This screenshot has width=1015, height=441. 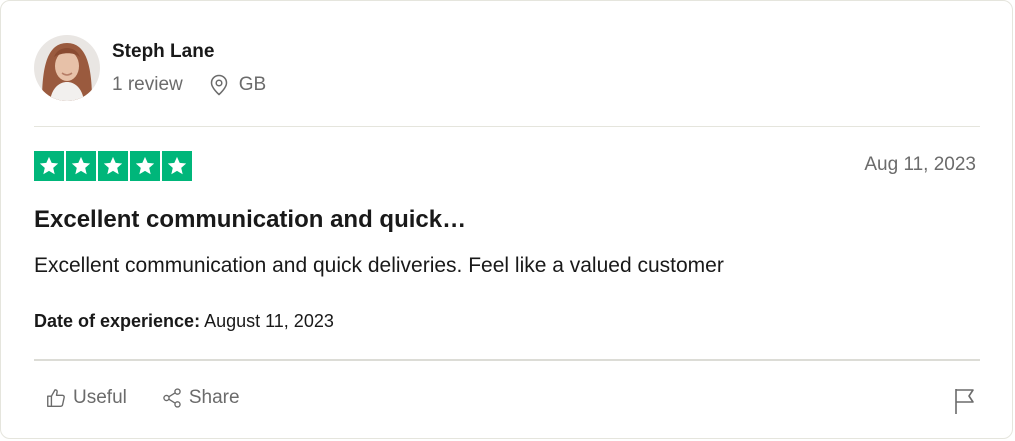 I want to click on share-button: Share, so click(x=200, y=398).